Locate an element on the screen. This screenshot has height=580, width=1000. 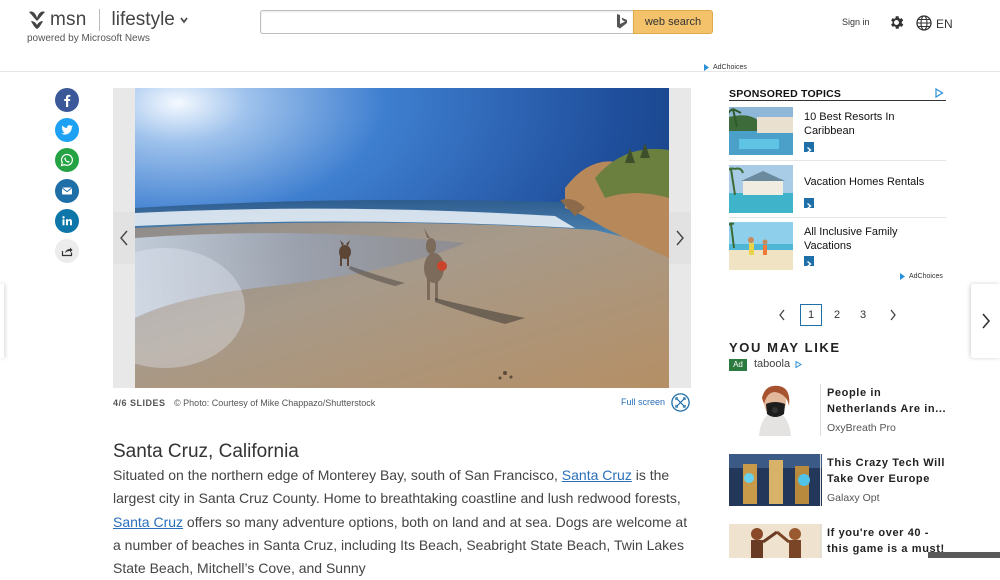
sponsored-item: 10 Best Resorts In Caribbean is located at coordinates (837, 135).